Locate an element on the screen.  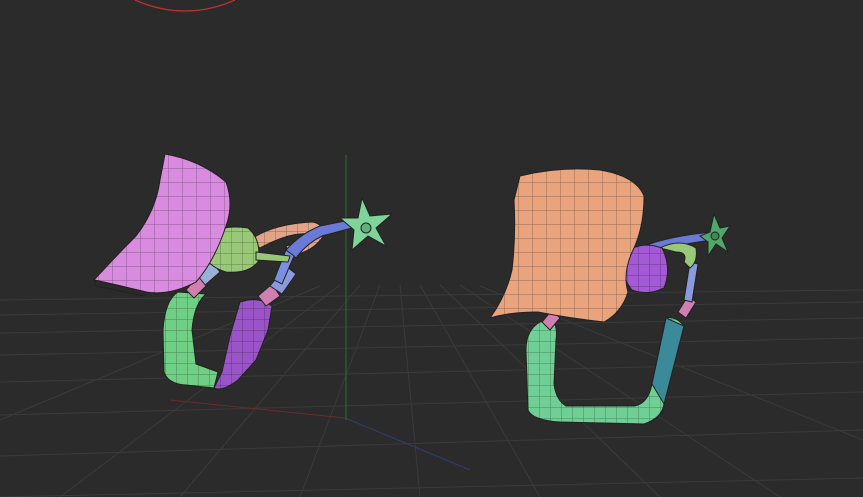
x-axis-line is located at coordinates (257, 409).